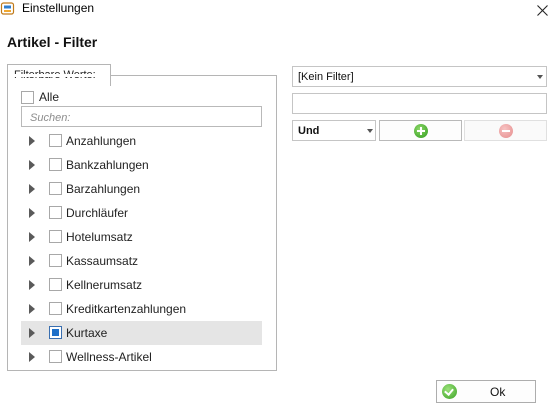 Image resolution: width=555 pixels, height=417 pixels. I want to click on tree-item-label: Anzahlungen, so click(101, 141).